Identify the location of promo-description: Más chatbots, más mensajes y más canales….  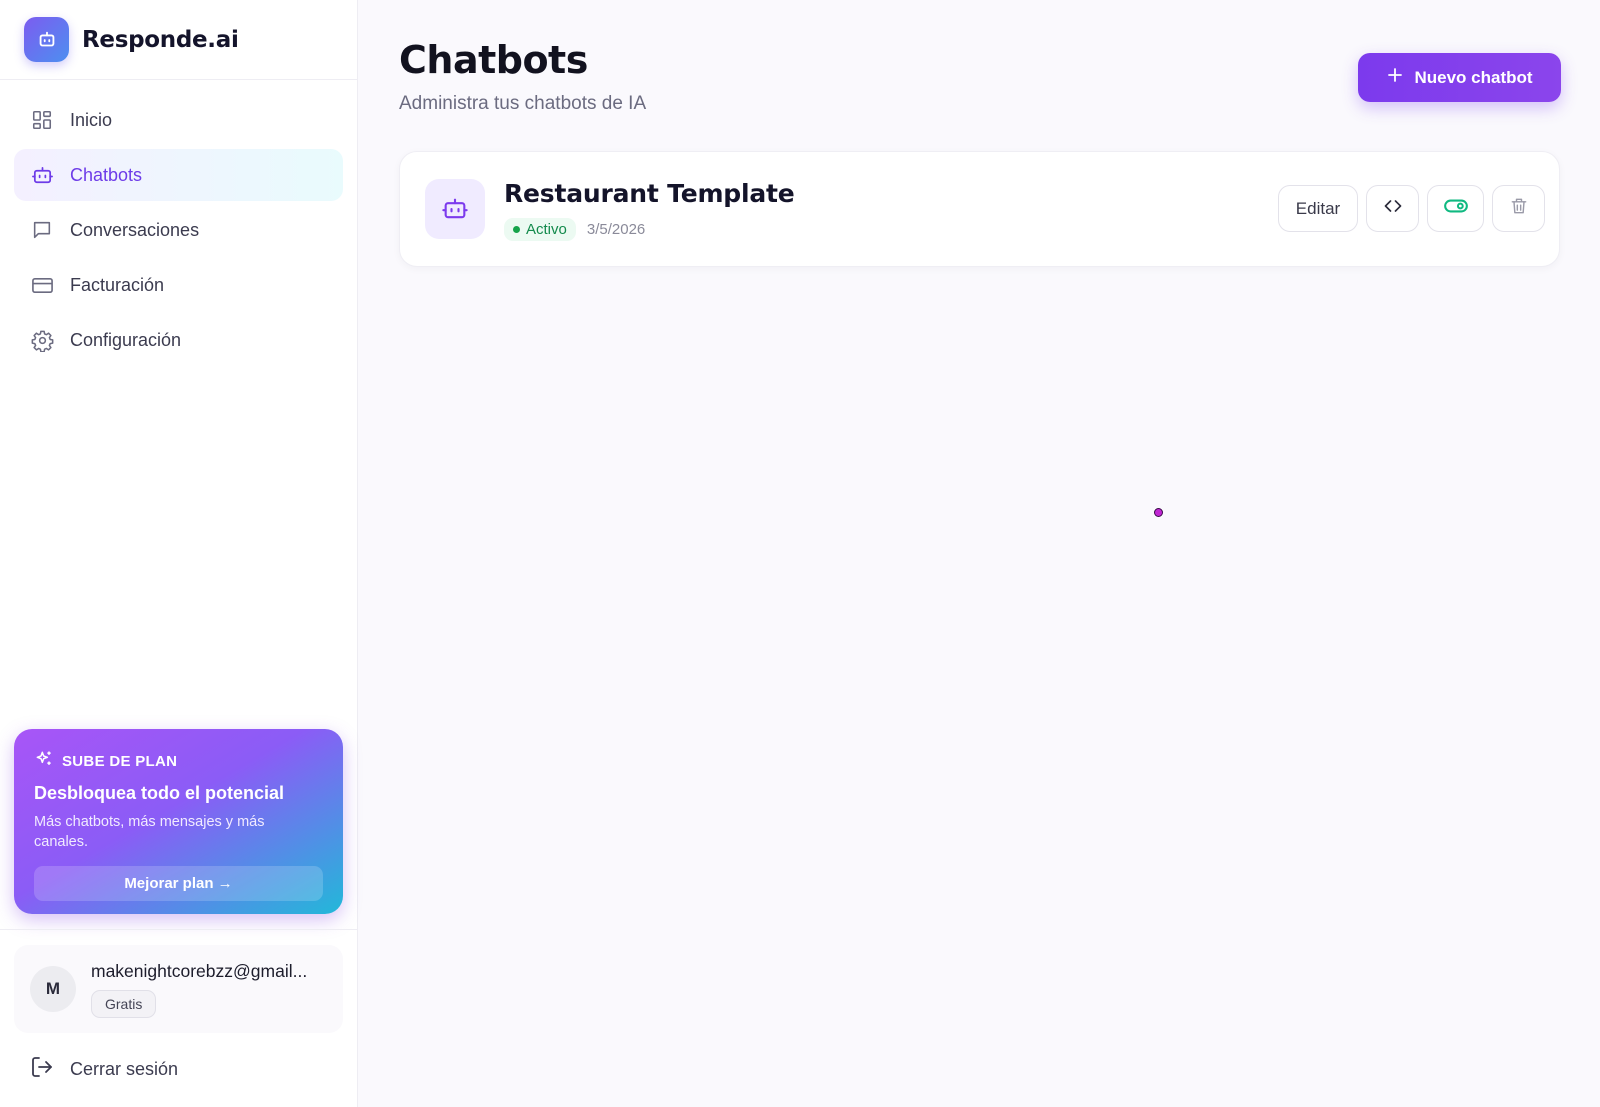
(149, 832).